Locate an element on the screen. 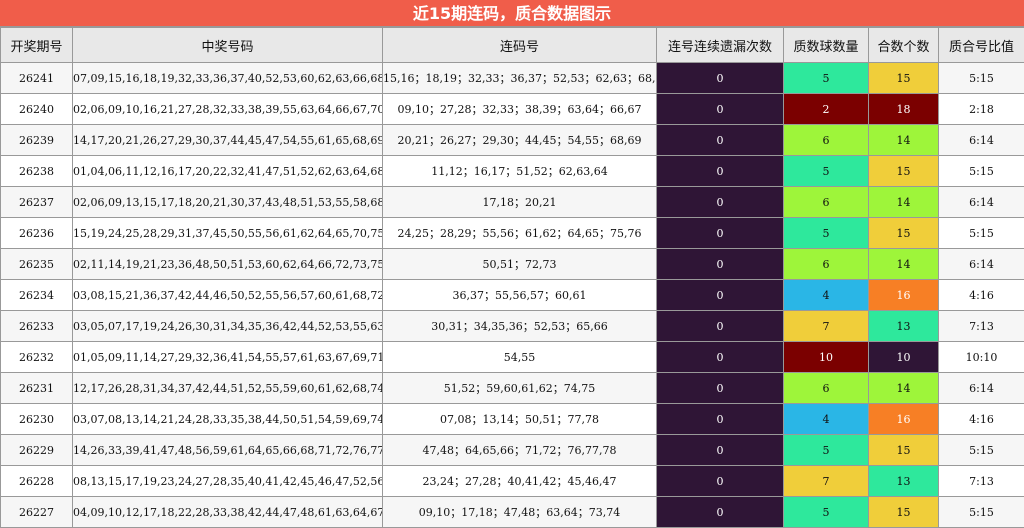  cell-consecutive: 11,12；16,17；51,52；62,63,64 is located at coordinates (520, 171).